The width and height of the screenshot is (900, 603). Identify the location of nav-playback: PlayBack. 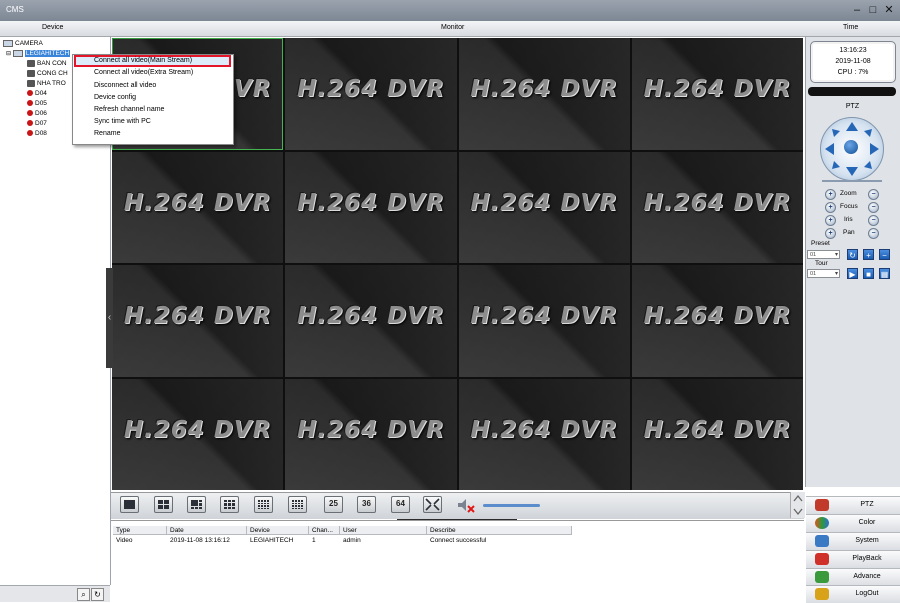
(853, 559).